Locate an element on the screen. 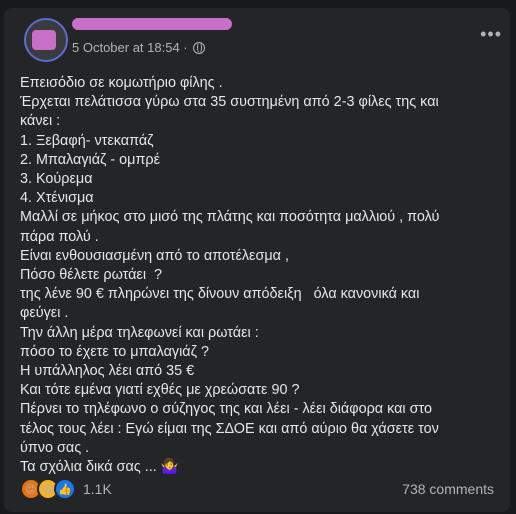  author-redaction is located at coordinates (152, 24).